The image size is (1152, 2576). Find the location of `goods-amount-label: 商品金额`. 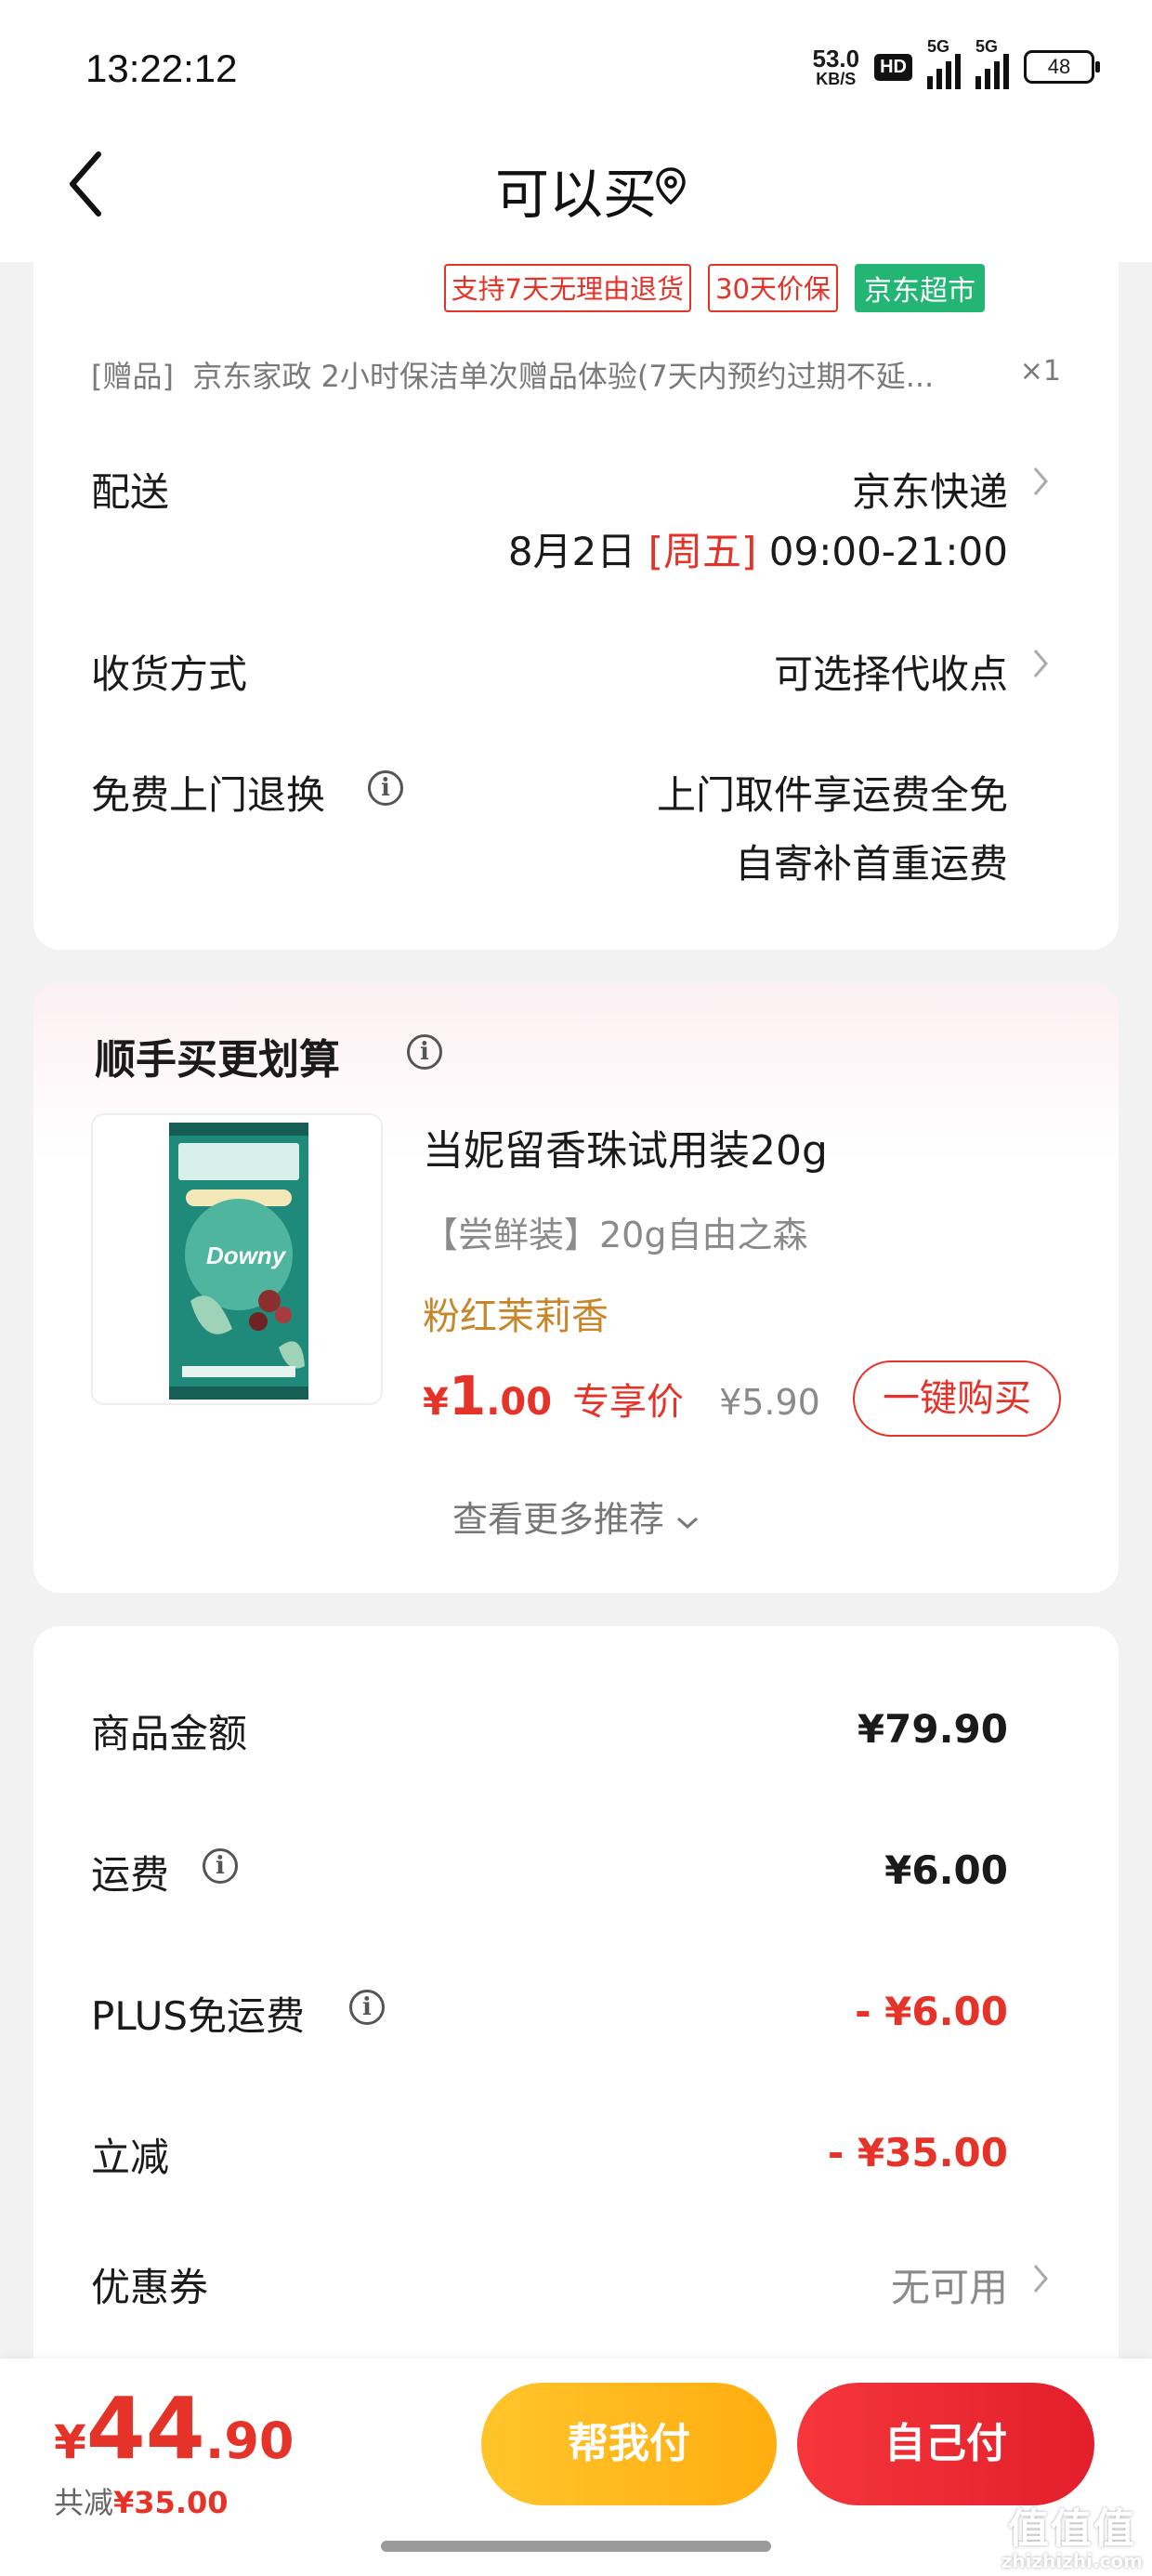

goods-amount-label: 商品金额 is located at coordinates (169, 1733).